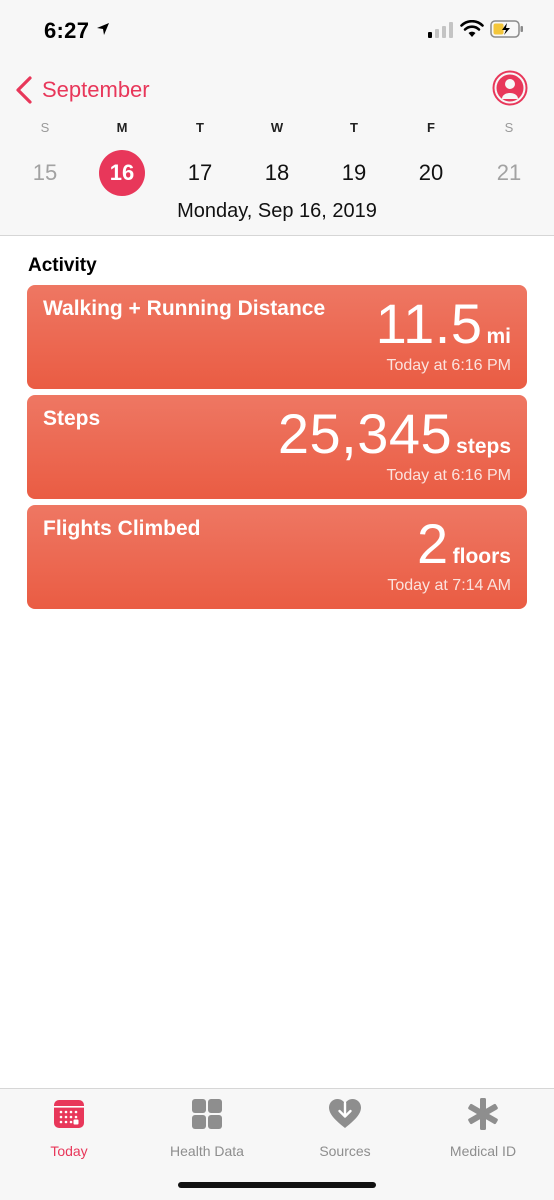 The width and height of the screenshot is (554, 1200). Describe the element at coordinates (354, 173) in the screenshot. I see `day-number: 19` at that location.